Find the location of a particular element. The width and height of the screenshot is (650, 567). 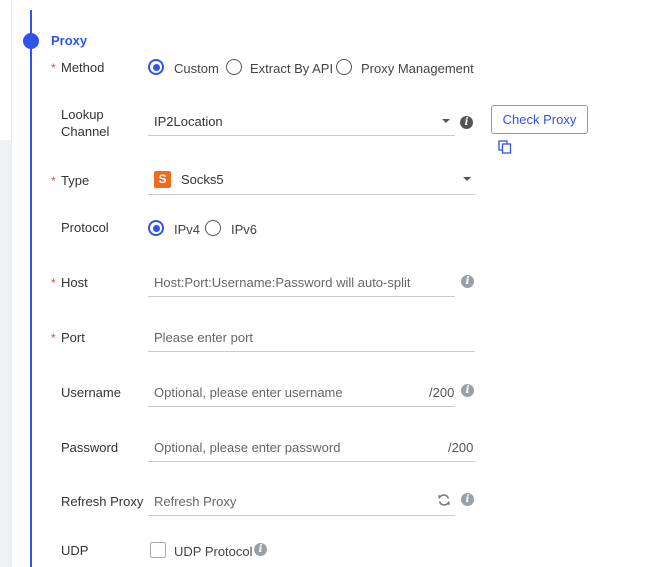

username-counter: /200 is located at coordinates (442, 392).